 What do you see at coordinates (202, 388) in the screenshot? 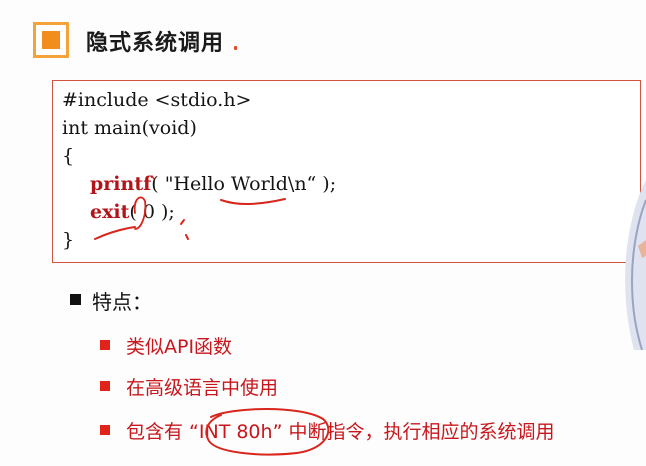
I see `feature-text: 在高级语言中使用` at bounding box center [202, 388].